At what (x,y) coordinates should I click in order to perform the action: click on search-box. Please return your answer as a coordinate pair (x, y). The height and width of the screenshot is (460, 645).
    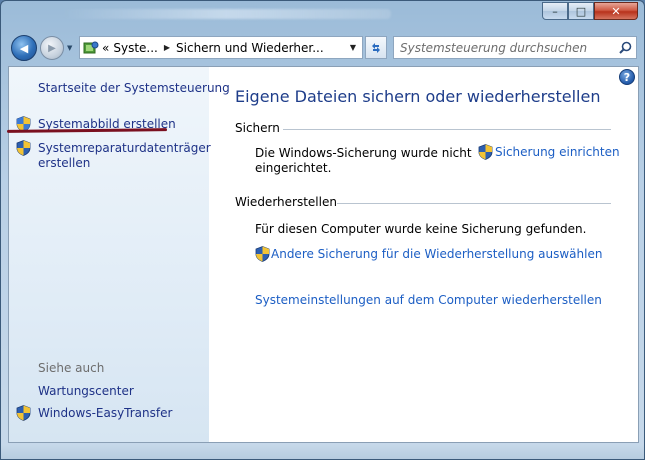
    Looking at the image, I should click on (515, 47).